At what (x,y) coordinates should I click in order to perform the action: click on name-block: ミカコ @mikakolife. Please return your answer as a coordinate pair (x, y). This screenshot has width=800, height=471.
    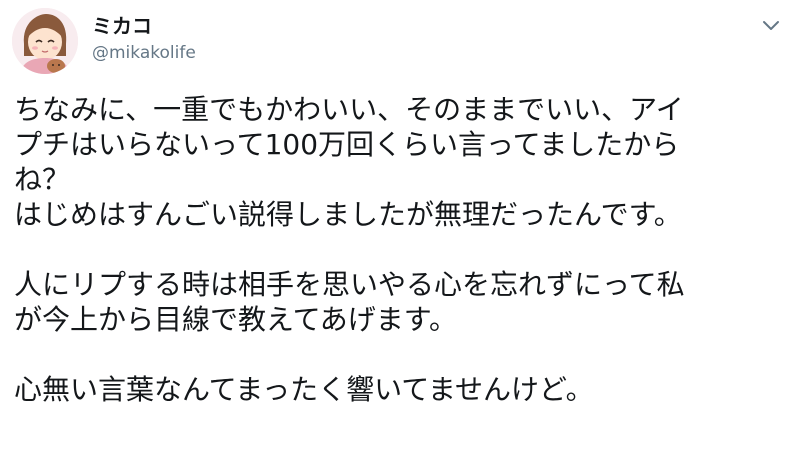
    Looking at the image, I should click on (144, 39).